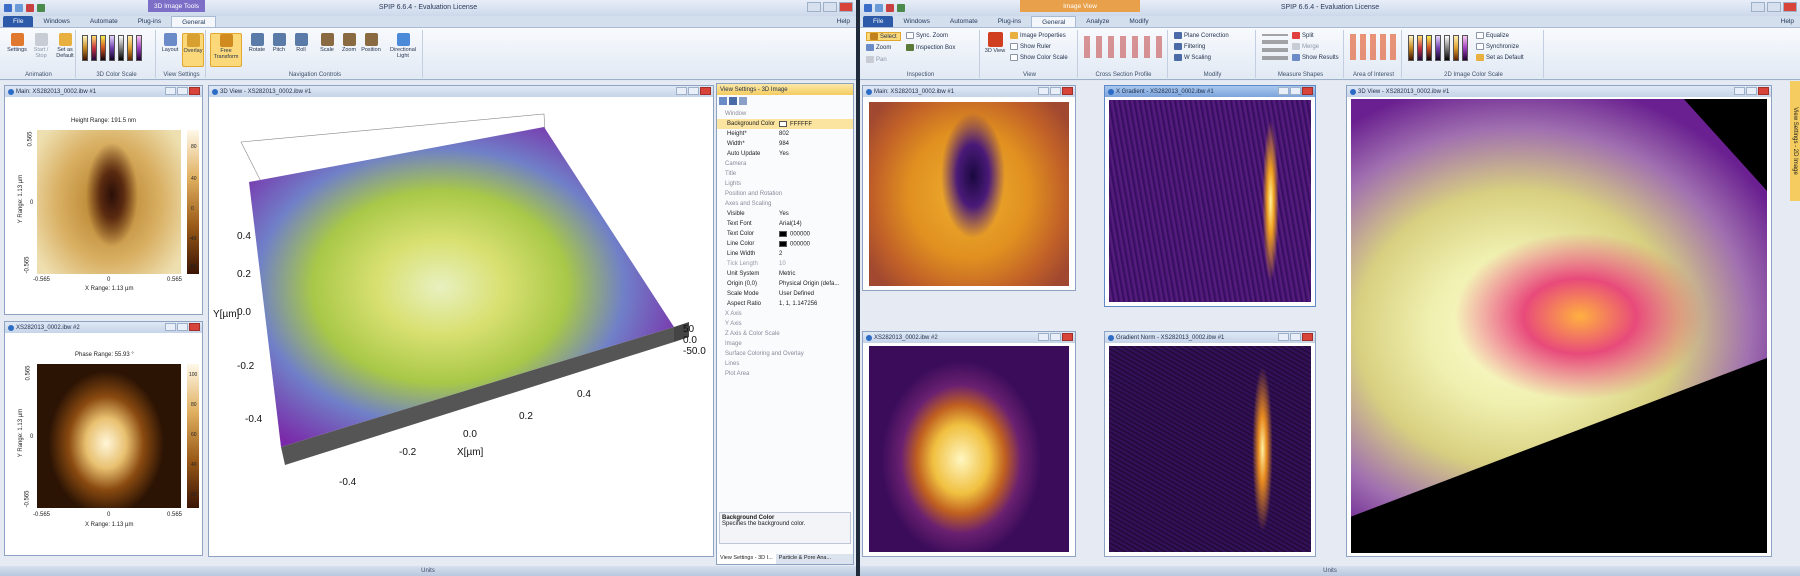 The width and height of the screenshot is (1800, 576). Describe the element at coordinates (969, 449) in the screenshot. I see `image2-purple` at that location.